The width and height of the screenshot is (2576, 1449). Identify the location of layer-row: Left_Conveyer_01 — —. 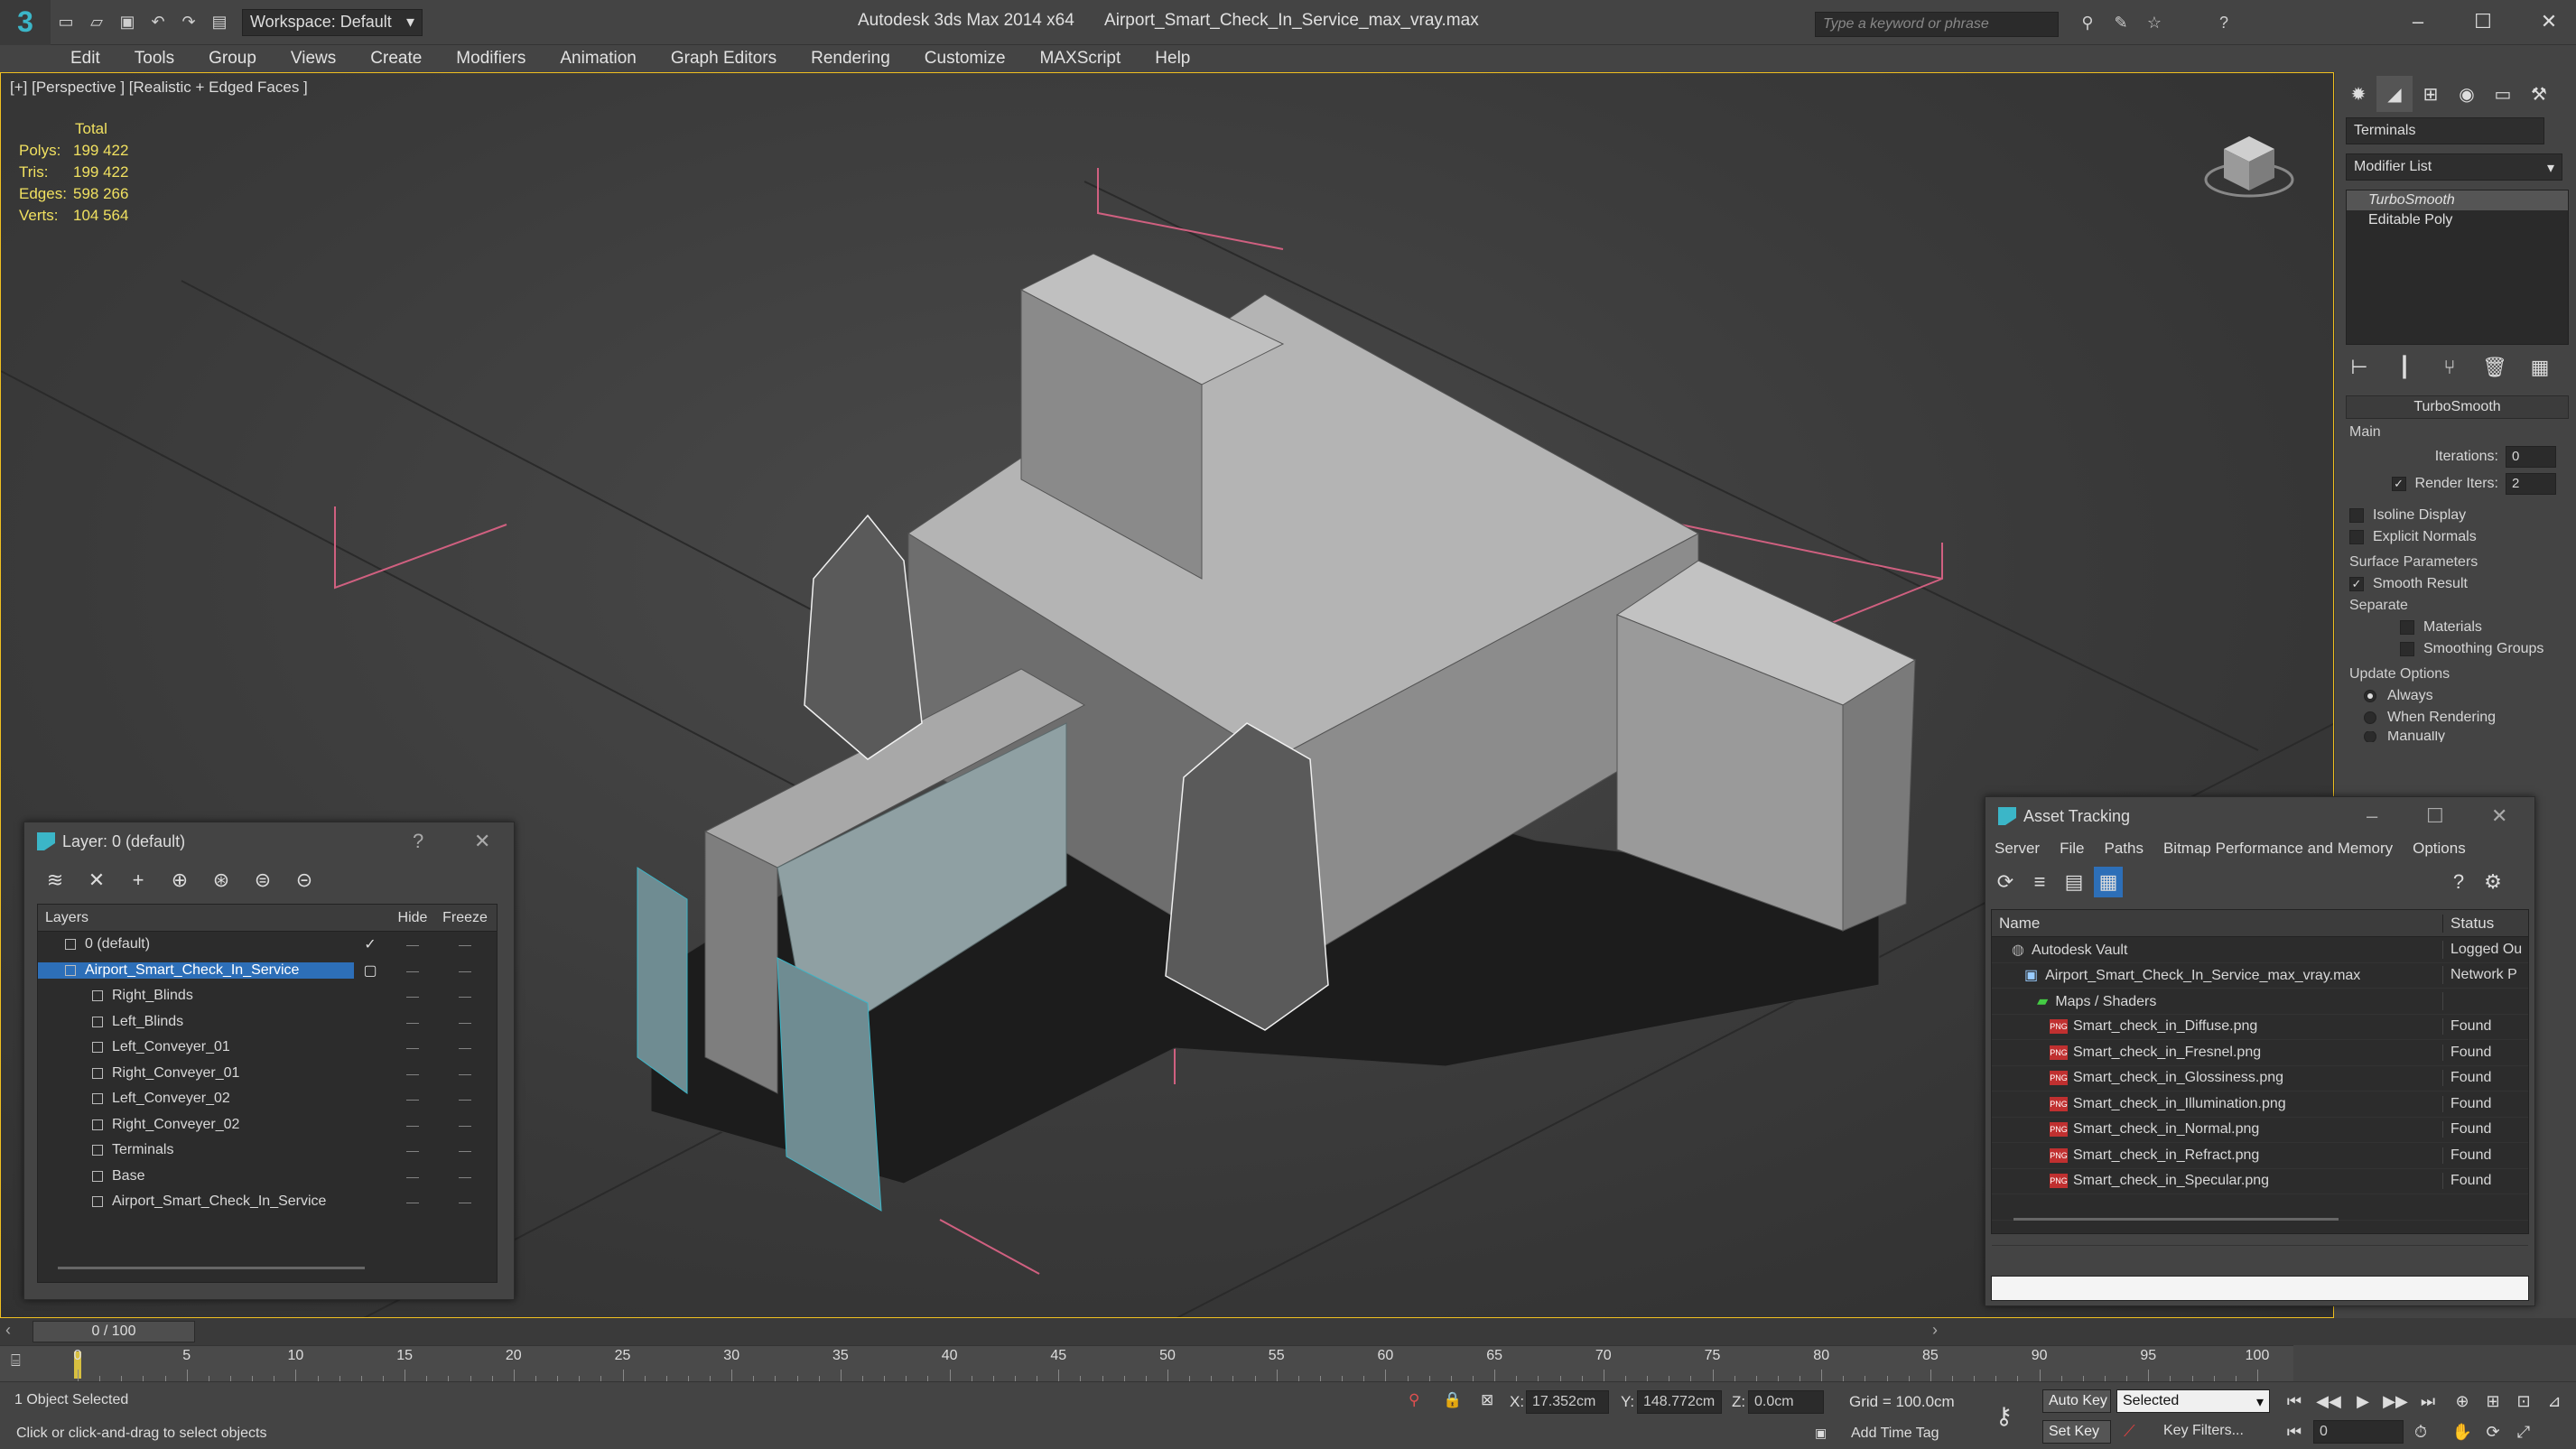
(267, 1048).